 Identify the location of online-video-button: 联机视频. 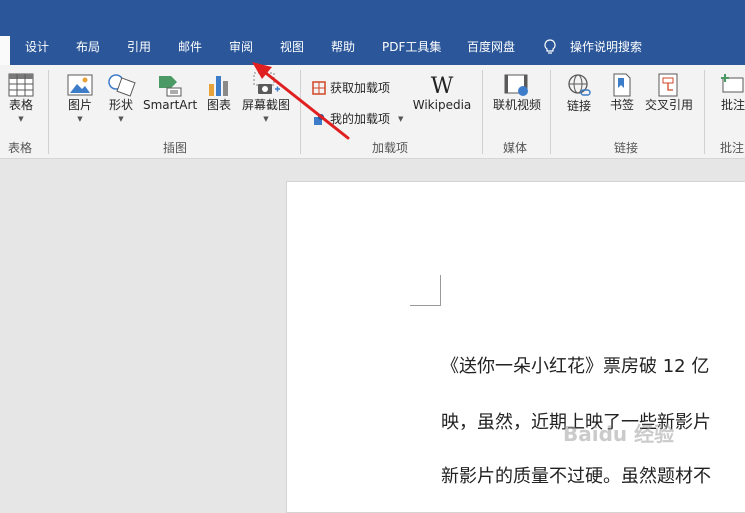
(517, 92).